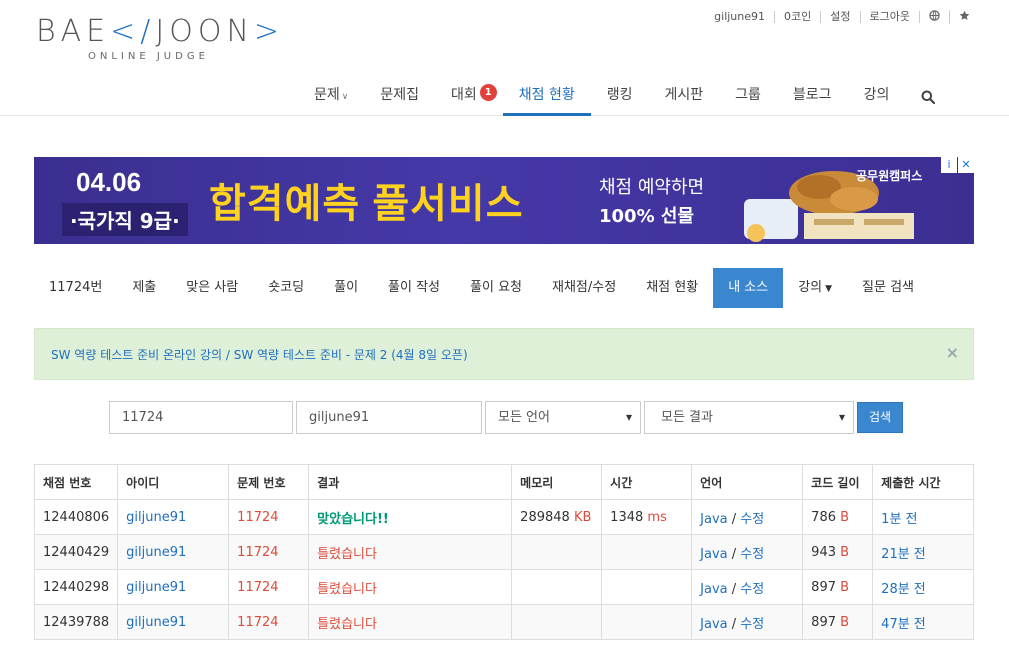 This screenshot has height=653, width=1009. What do you see at coordinates (903, 624) in the screenshot?
I see `cell-submitted-link: 47분 전` at bounding box center [903, 624].